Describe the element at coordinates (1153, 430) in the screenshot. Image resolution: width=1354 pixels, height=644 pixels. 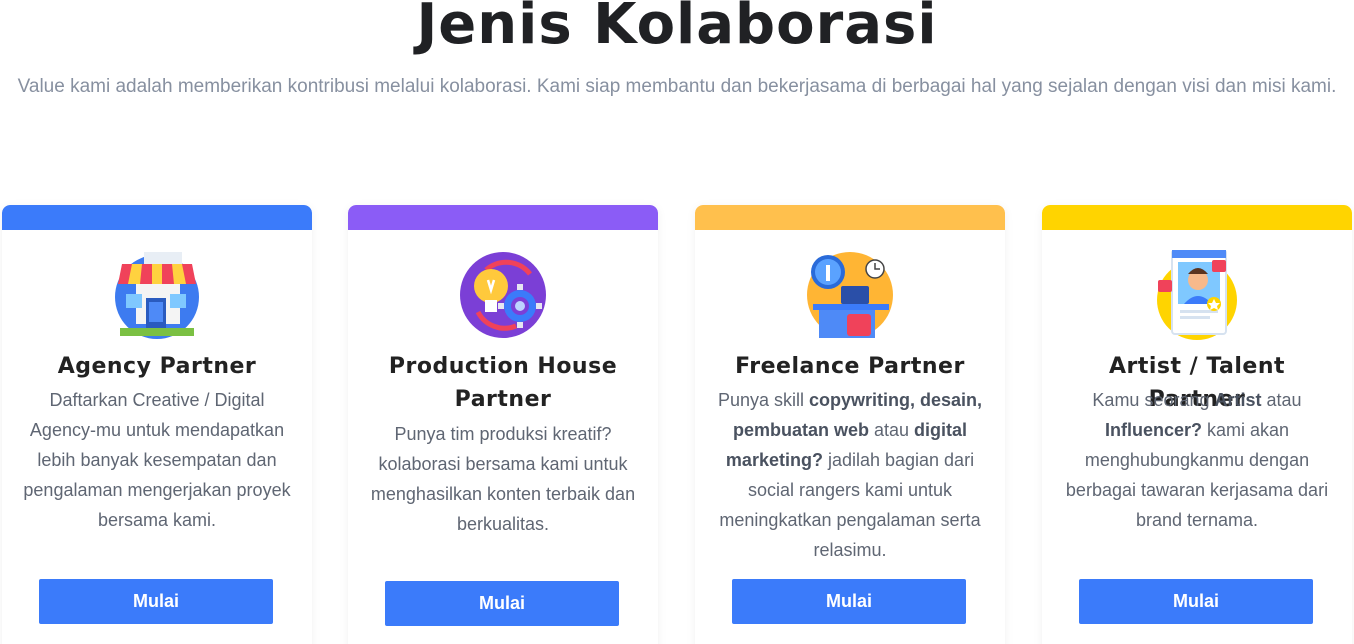
I see `emphasis-text: Influencer?` at that location.